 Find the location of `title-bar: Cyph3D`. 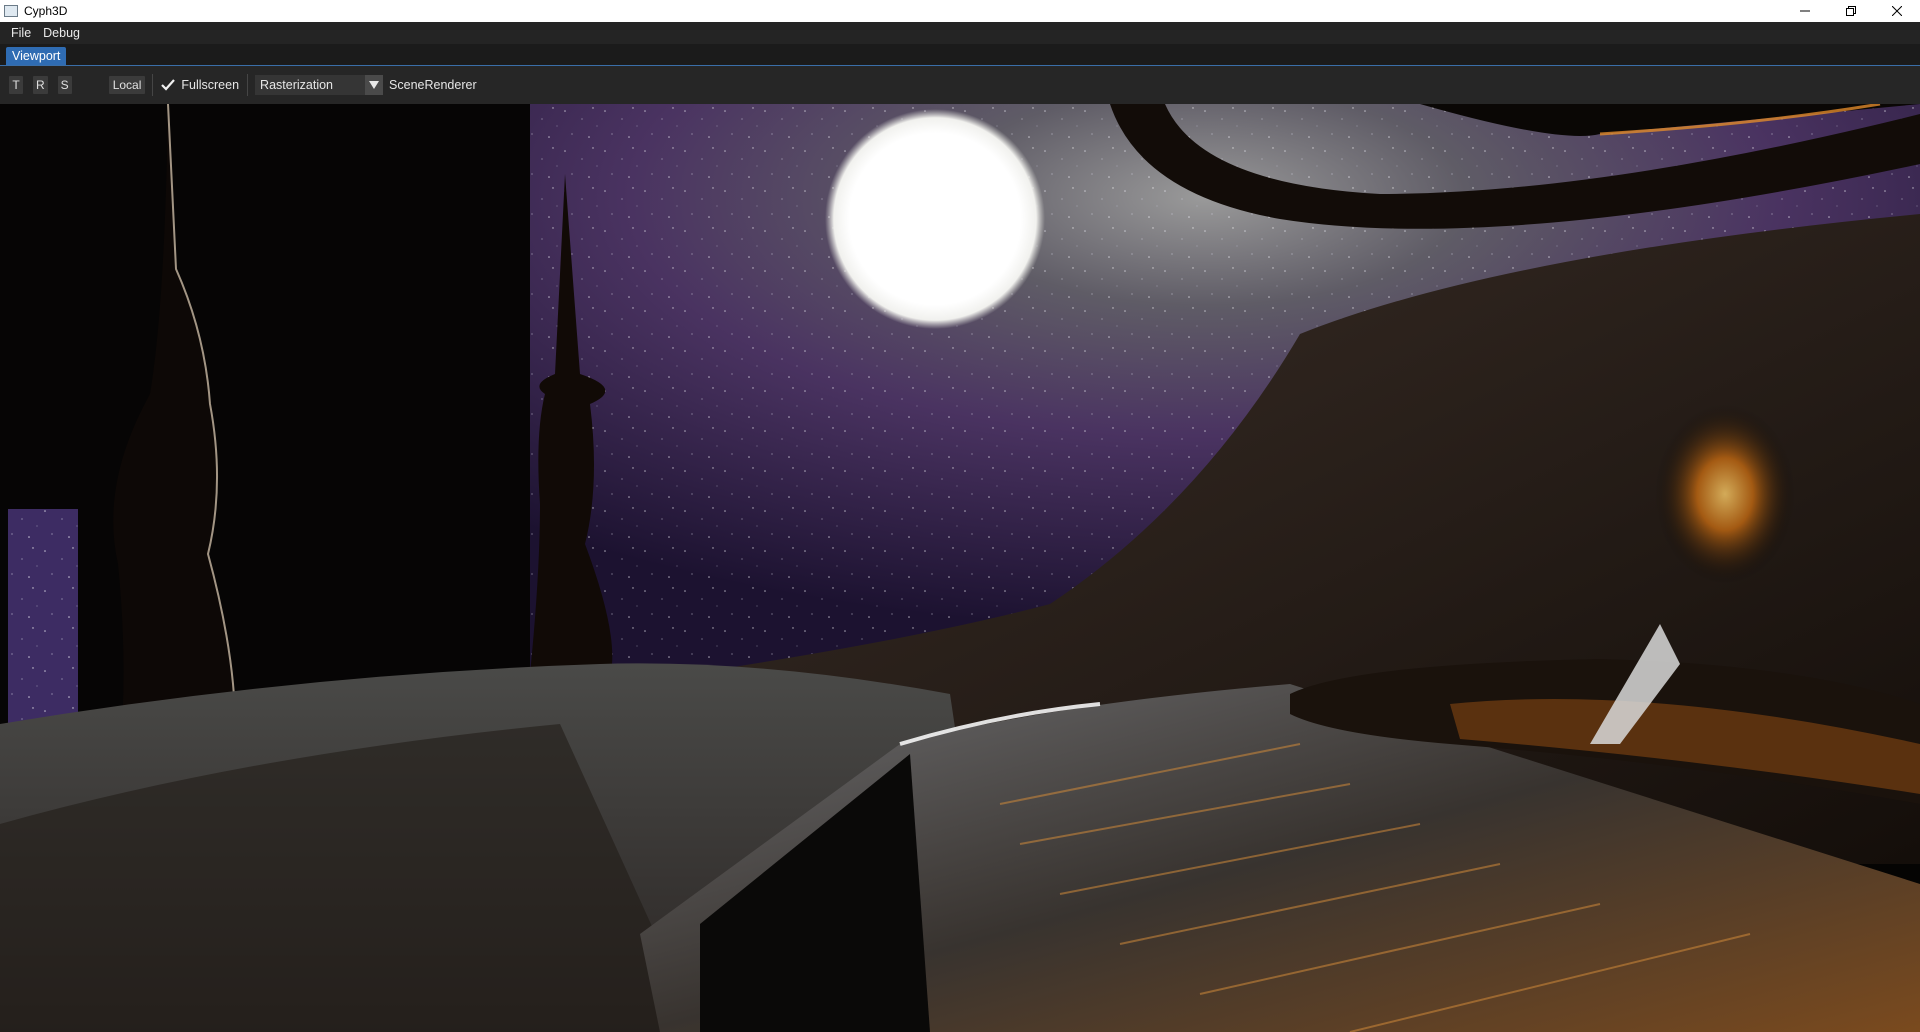

title-bar: Cyph3D is located at coordinates (960, 11).